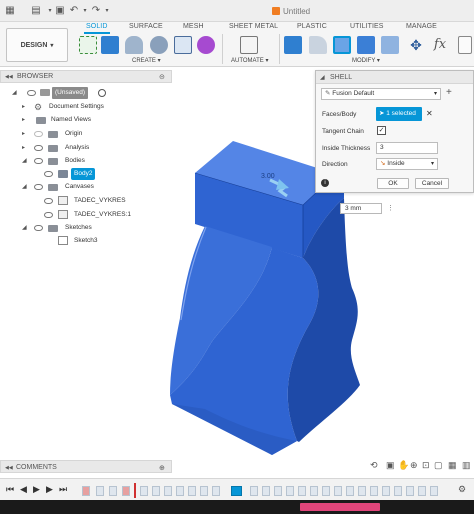  What do you see at coordinates (449, 92) in the screenshot?
I see `add-preset-icon: +` at bounding box center [449, 92].